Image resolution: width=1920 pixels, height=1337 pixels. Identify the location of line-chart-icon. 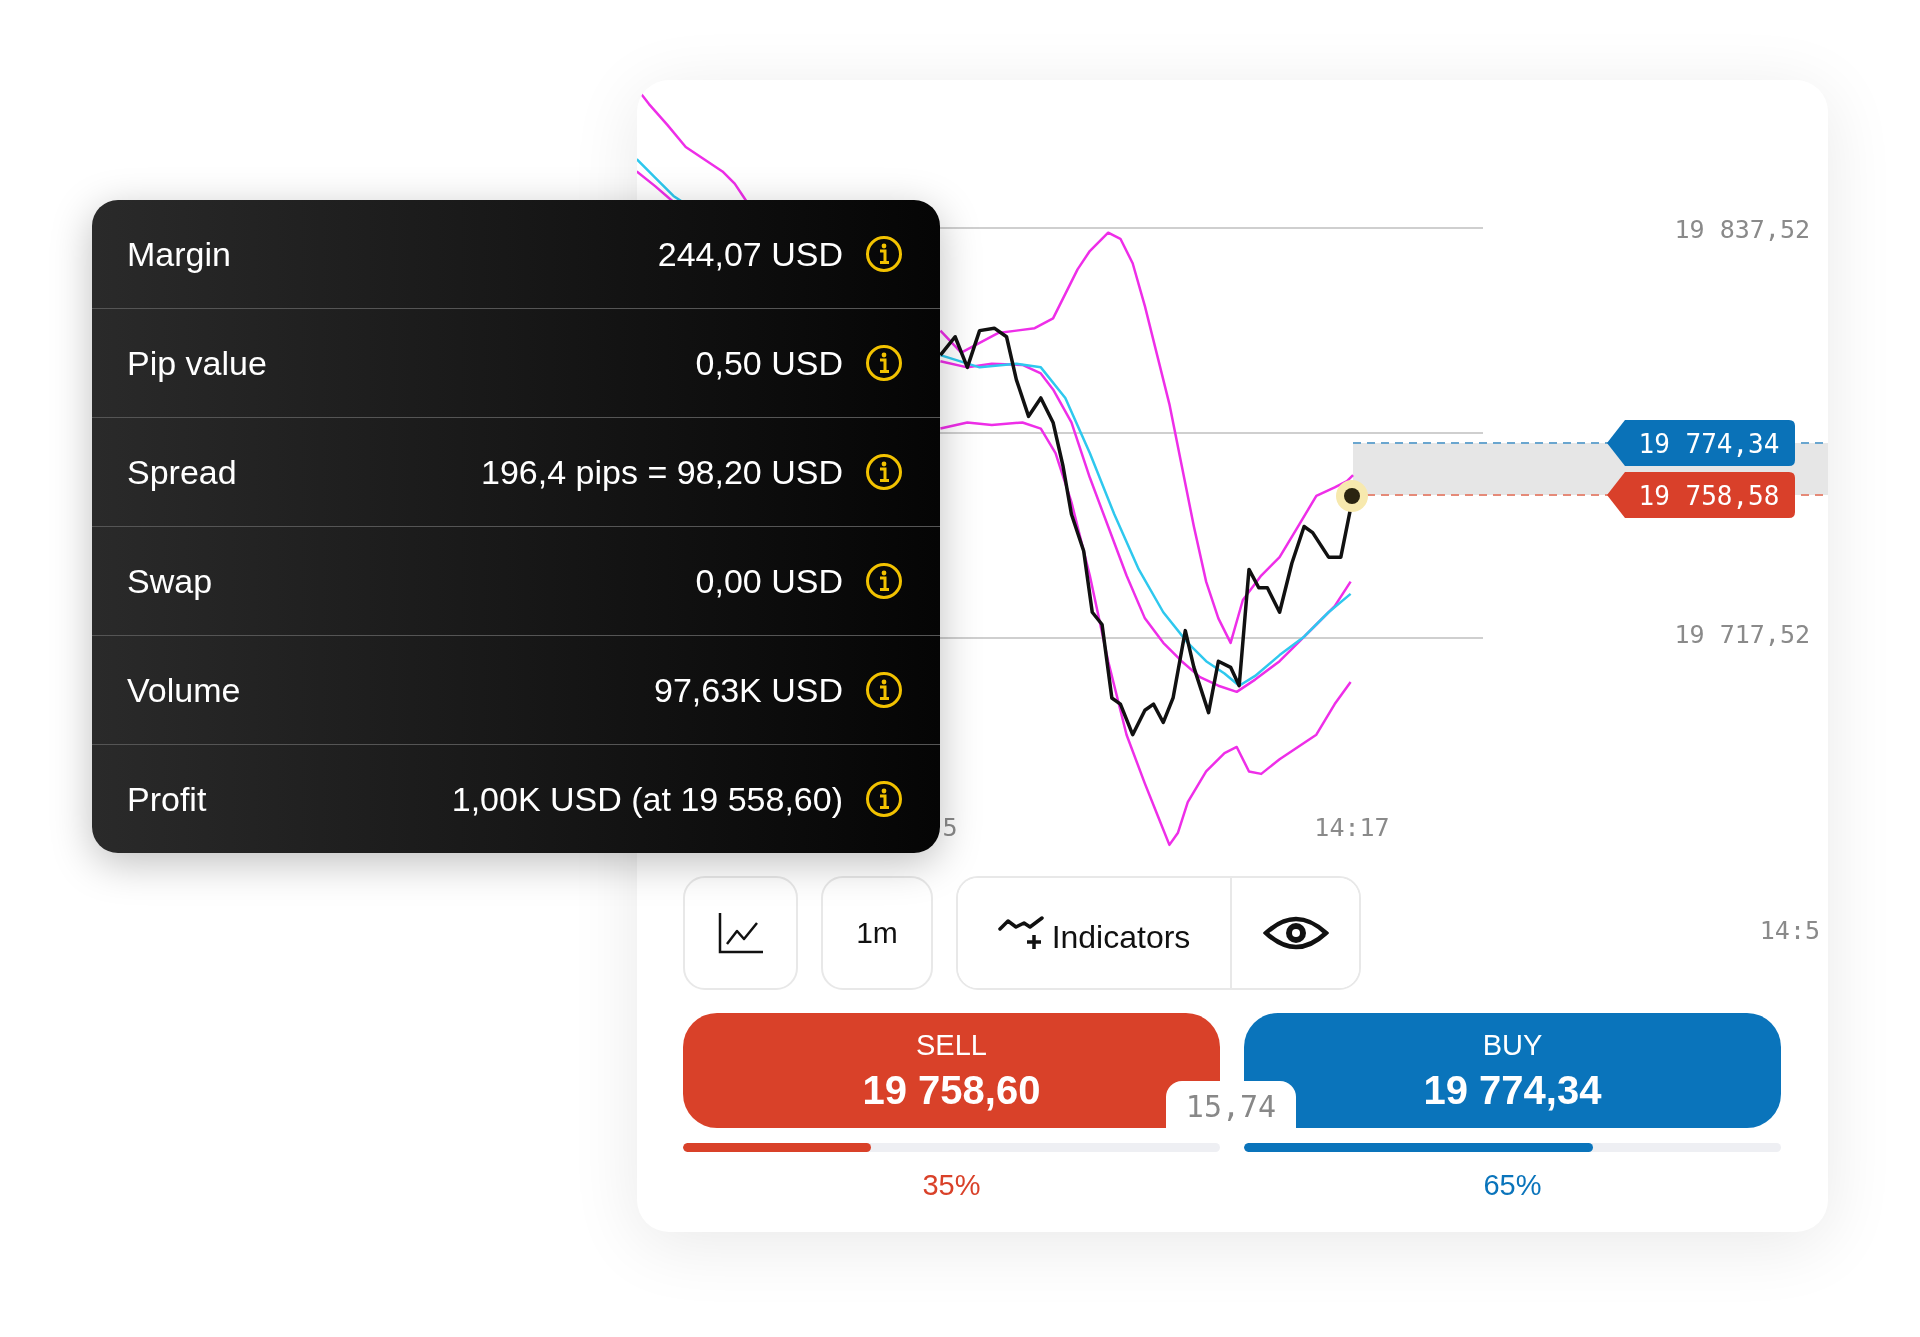
(740, 933).